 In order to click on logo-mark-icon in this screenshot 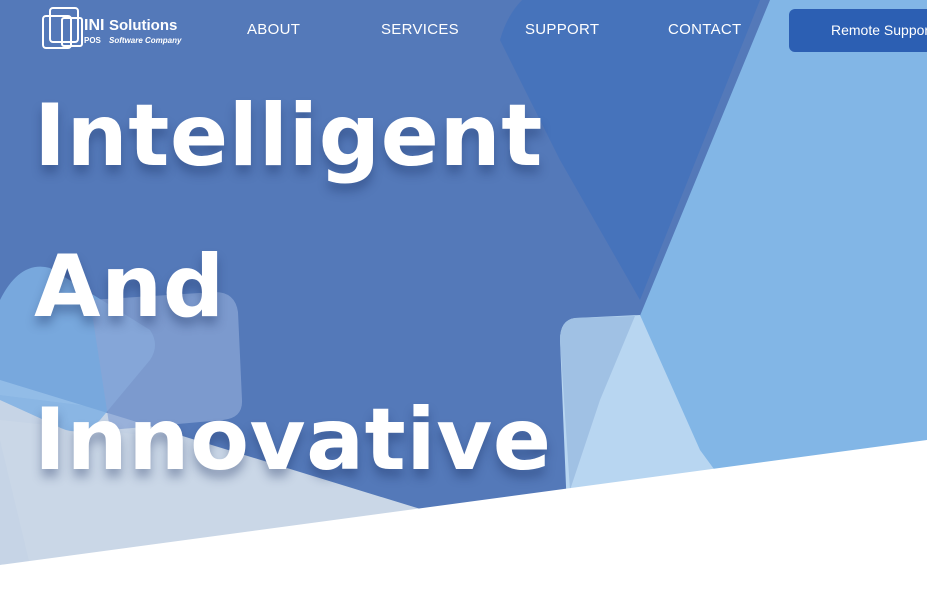, I will do `click(62, 28)`.